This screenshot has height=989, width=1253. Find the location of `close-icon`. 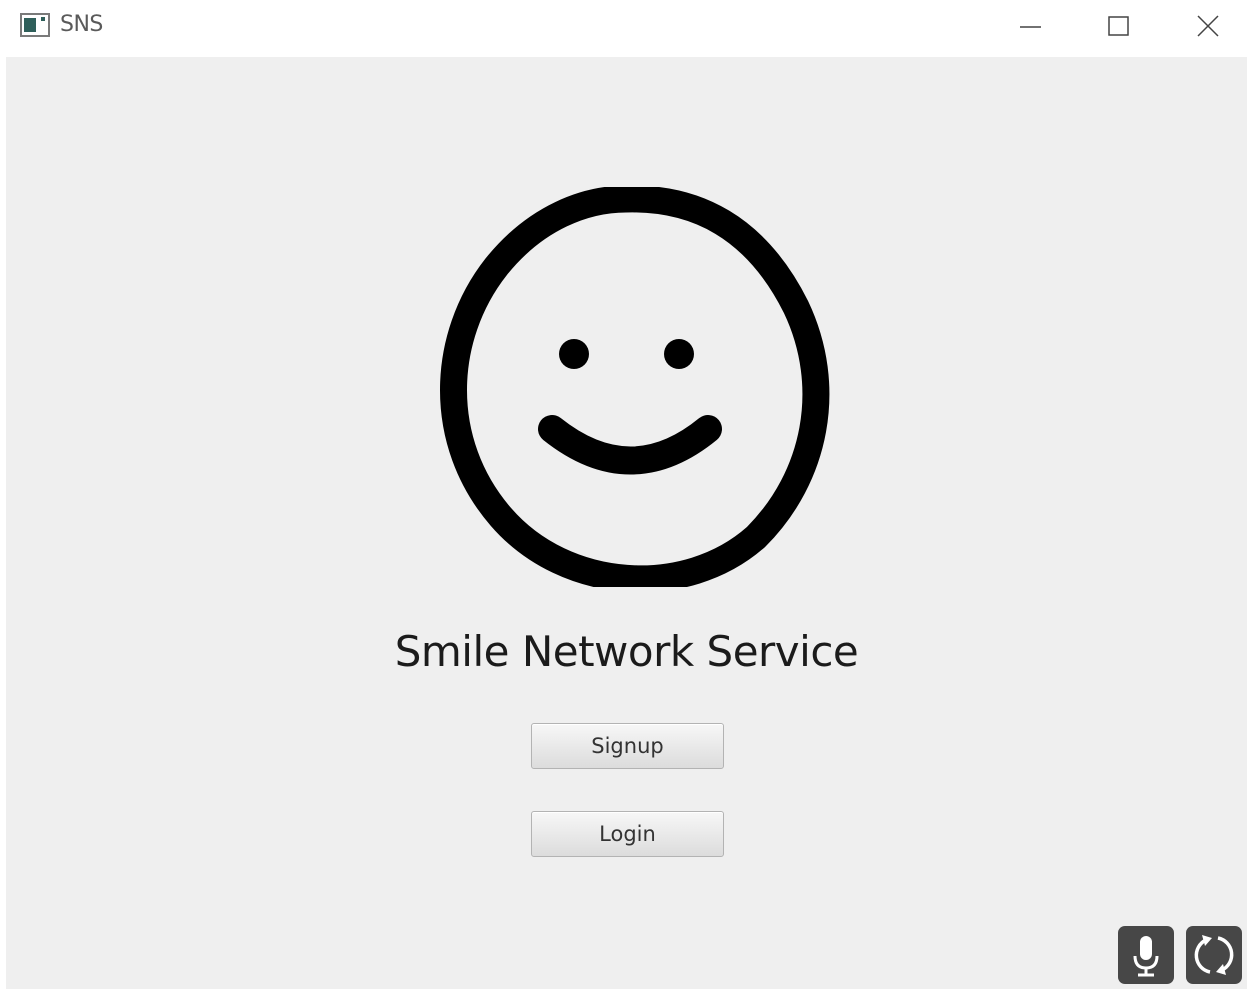

close-icon is located at coordinates (1208, 26).